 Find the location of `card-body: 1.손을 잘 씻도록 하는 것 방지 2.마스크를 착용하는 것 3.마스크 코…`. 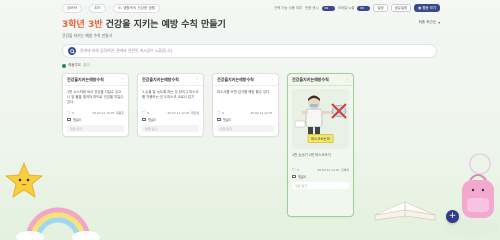

card-body: 1.손을 잘 씻도록 하는 것 방지 2.마스크를 착용하는 것 3.마스크 코… is located at coordinates (170, 94).